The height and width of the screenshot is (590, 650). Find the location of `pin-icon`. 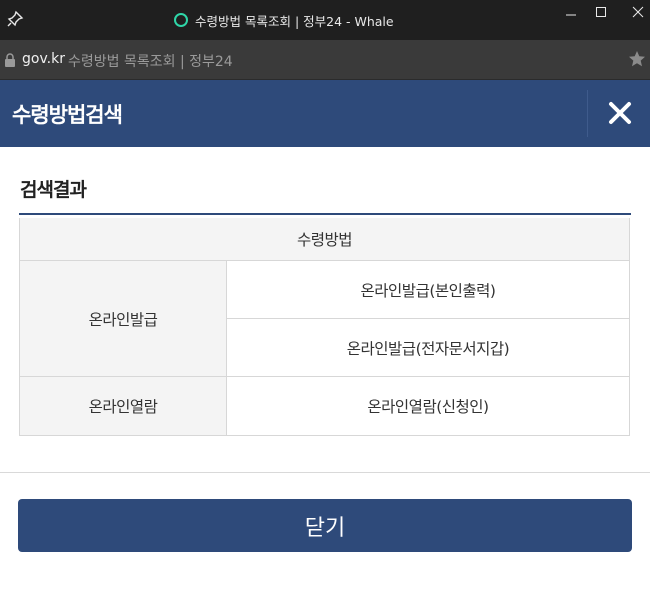

pin-icon is located at coordinates (15, 19).